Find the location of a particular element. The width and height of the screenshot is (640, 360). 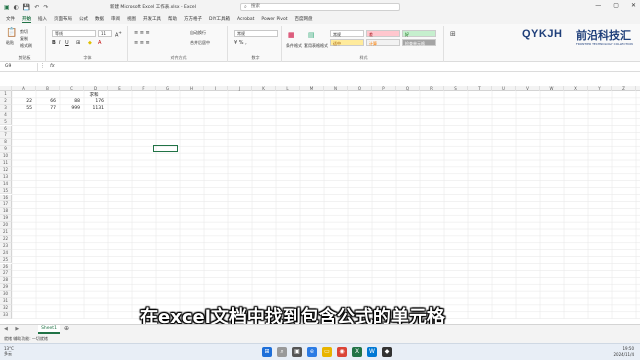

row-header: 5 is located at coordinates (6, 122).